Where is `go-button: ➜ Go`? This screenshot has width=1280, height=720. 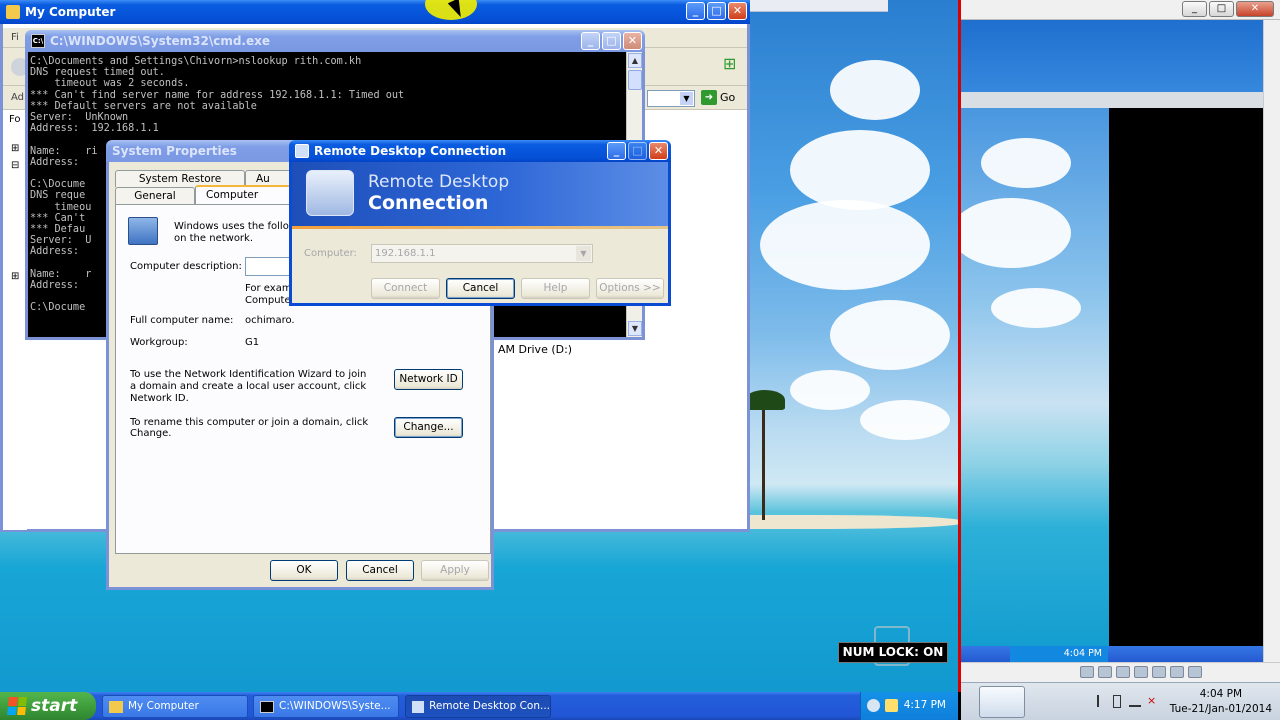 go-button: ➜ Go is located at coordinates (718, 97).